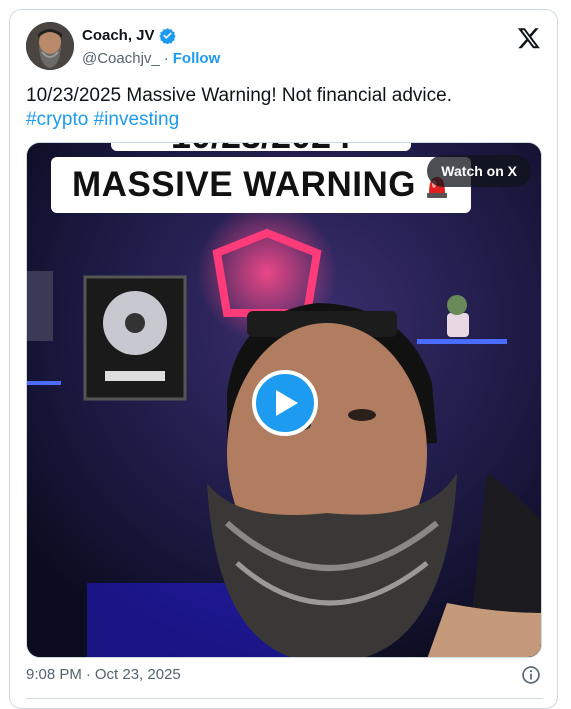  I want to click on watch-on-x-button: Watch on X, so click(479, 171).